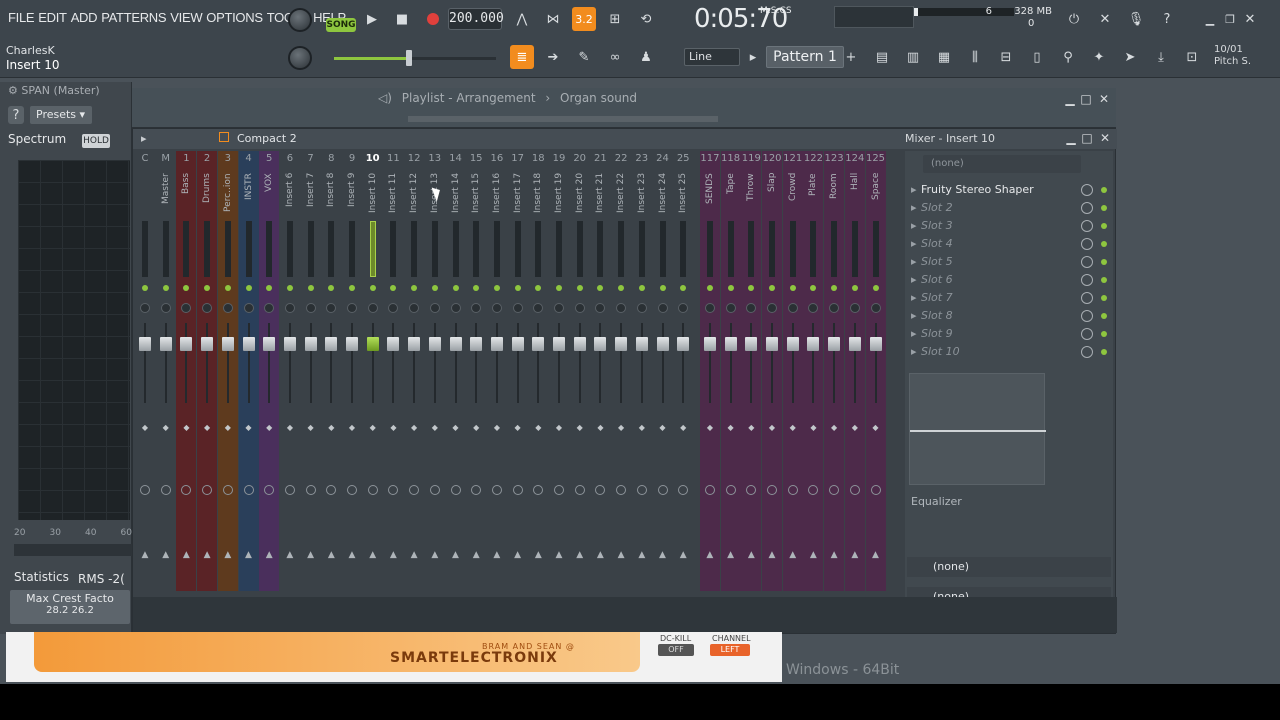  What do you see at coordinates (1009, 226) in the screenshot?
I see `insert-slot: ▸ Slot 3` at bounding box center [1009, 226].